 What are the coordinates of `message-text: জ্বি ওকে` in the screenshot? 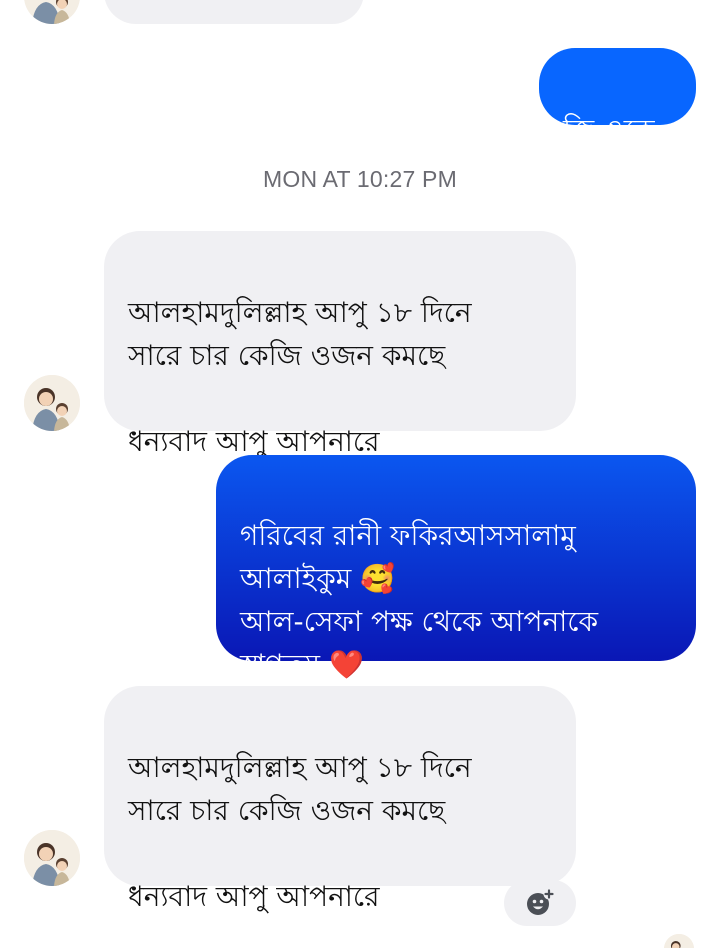 It's located at (609, 129).